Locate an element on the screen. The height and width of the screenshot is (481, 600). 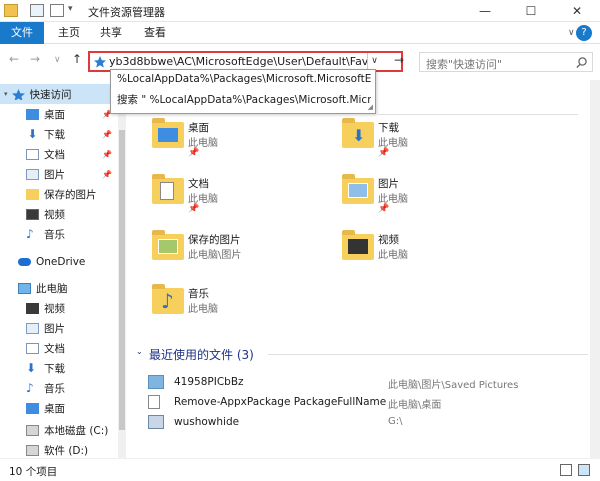
search-box: 搜索"快速访问" is located at coordinates (506, 62).